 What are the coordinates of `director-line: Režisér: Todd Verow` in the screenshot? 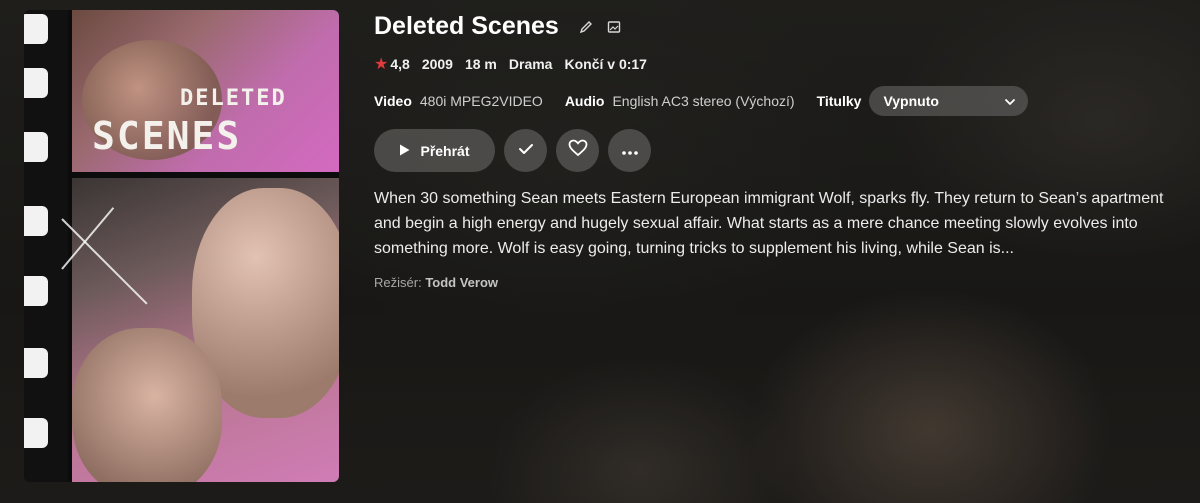 It's located at (436, 282).